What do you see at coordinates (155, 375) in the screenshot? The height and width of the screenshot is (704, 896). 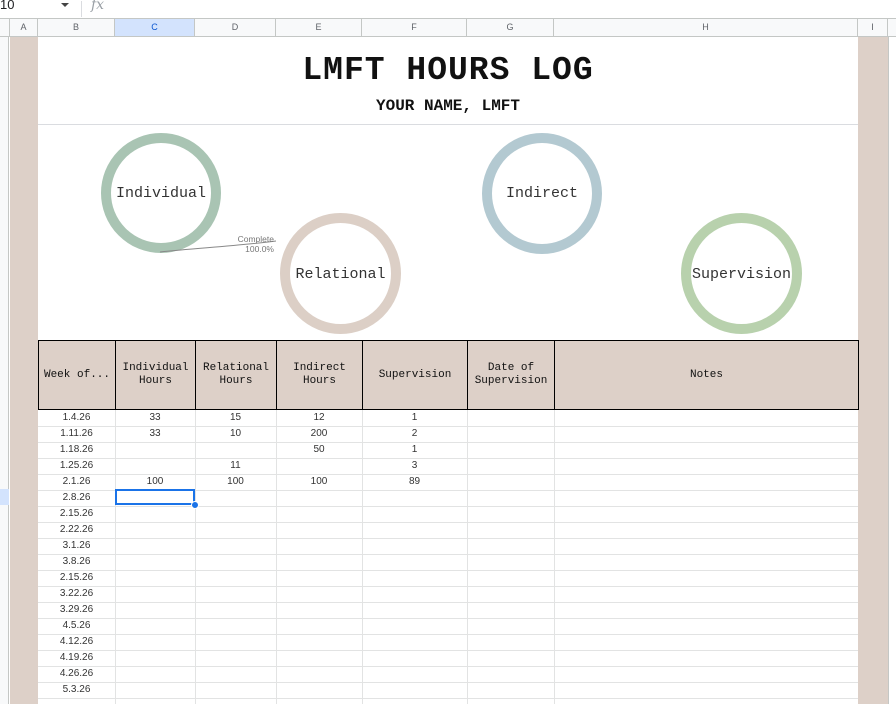 I see `header-individual-hours: Individual Hours` at bounding box center [155, 375].